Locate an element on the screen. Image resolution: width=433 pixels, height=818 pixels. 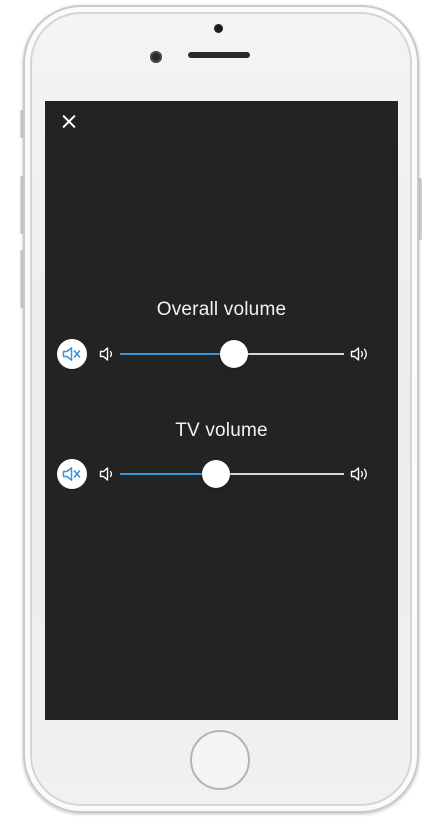
home-button is located at coordinates (220, 760).